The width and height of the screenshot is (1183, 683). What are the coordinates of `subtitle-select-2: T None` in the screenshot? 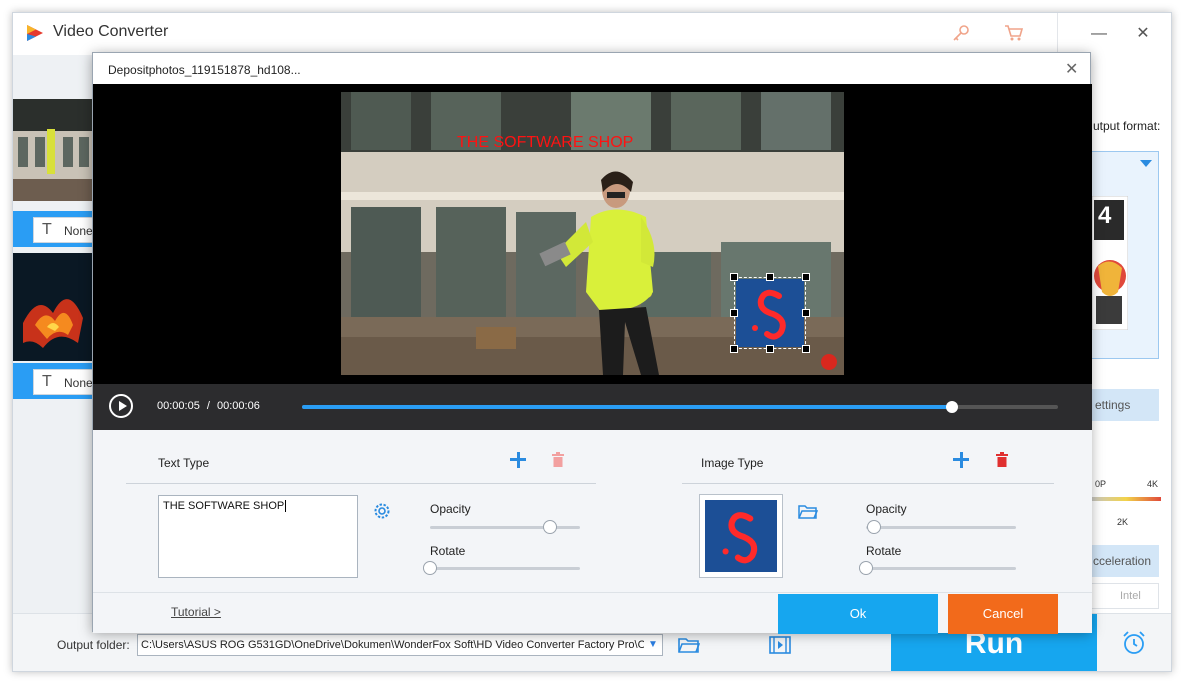 It's located at (64, 382).